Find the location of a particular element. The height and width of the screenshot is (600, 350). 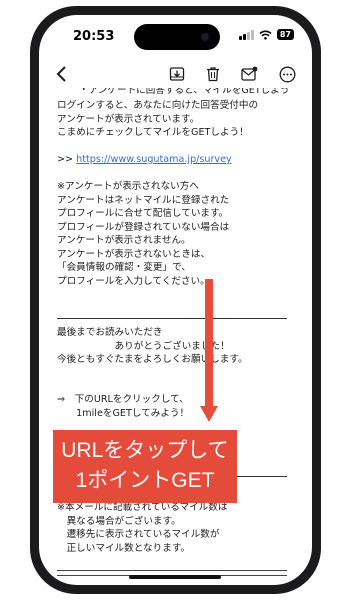

intro-line: こまめにチェックしてマイルをGETしよう！ is located at coordinates (153, 132).